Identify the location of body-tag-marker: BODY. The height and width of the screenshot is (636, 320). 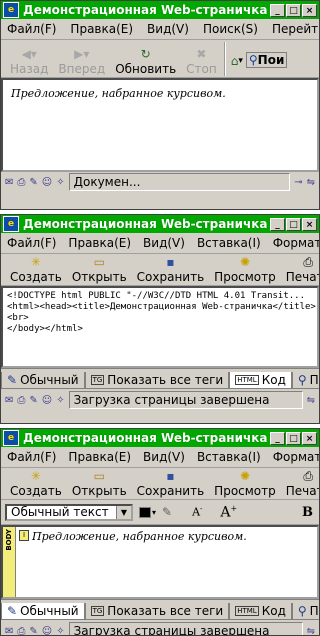
(9, 562).